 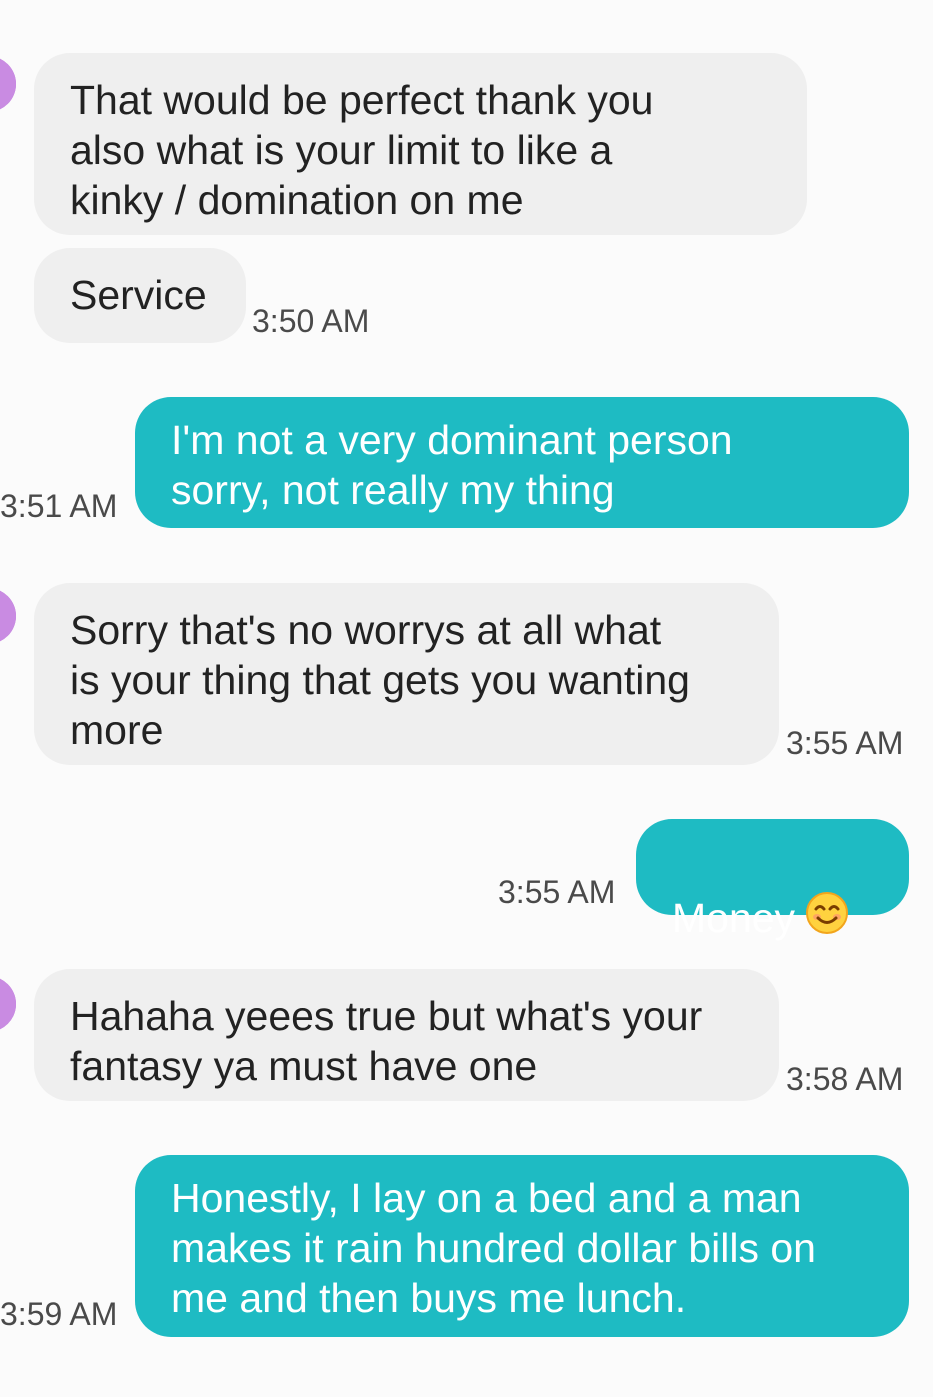 What do you see at coordinates (772, 880) in the screenshot?
I see `outgoing-message-bubble: Money` at bounding box center [772, 880].